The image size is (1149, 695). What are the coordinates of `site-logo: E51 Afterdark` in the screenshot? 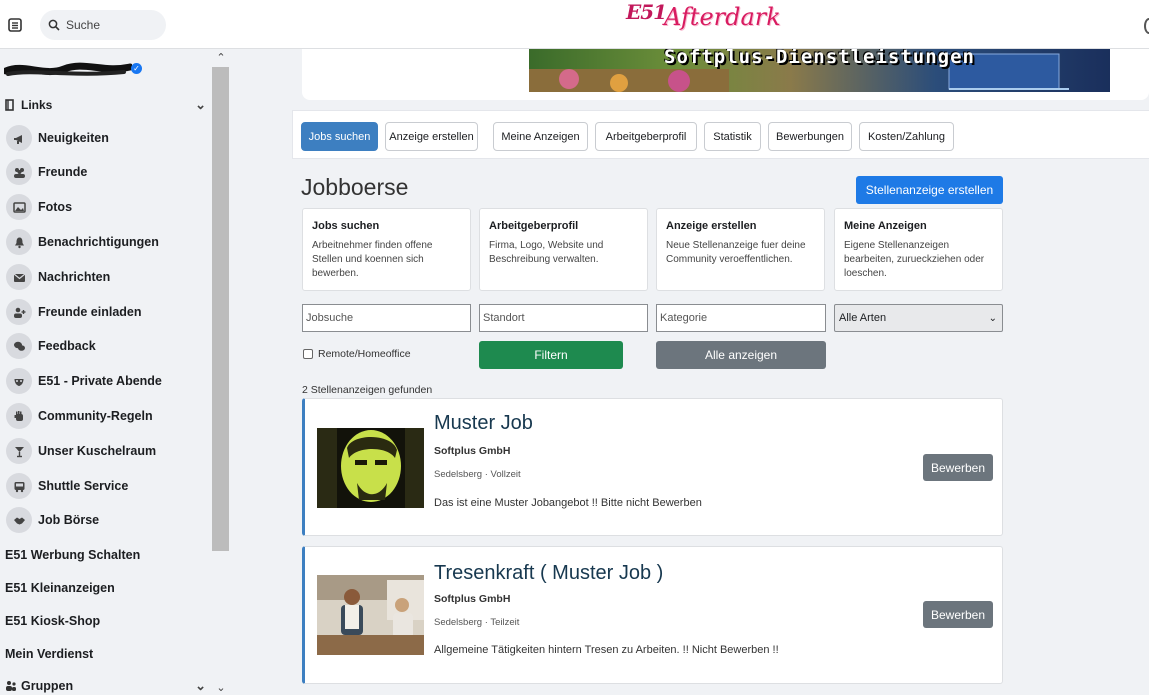 It's located at (702, 20).